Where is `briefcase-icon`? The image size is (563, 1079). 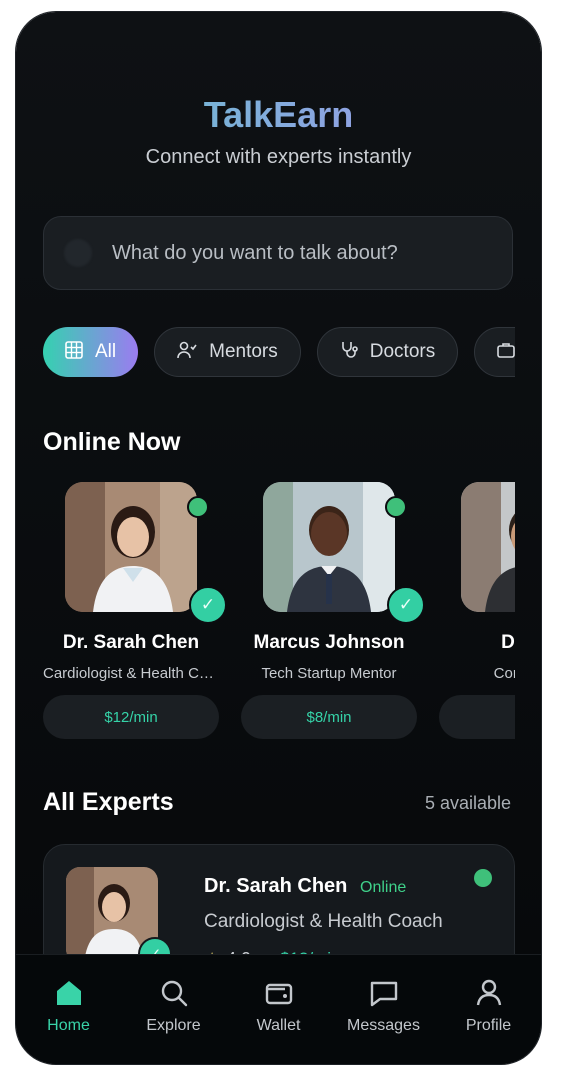 briefcase-icon is located at coordinates (506, 352).